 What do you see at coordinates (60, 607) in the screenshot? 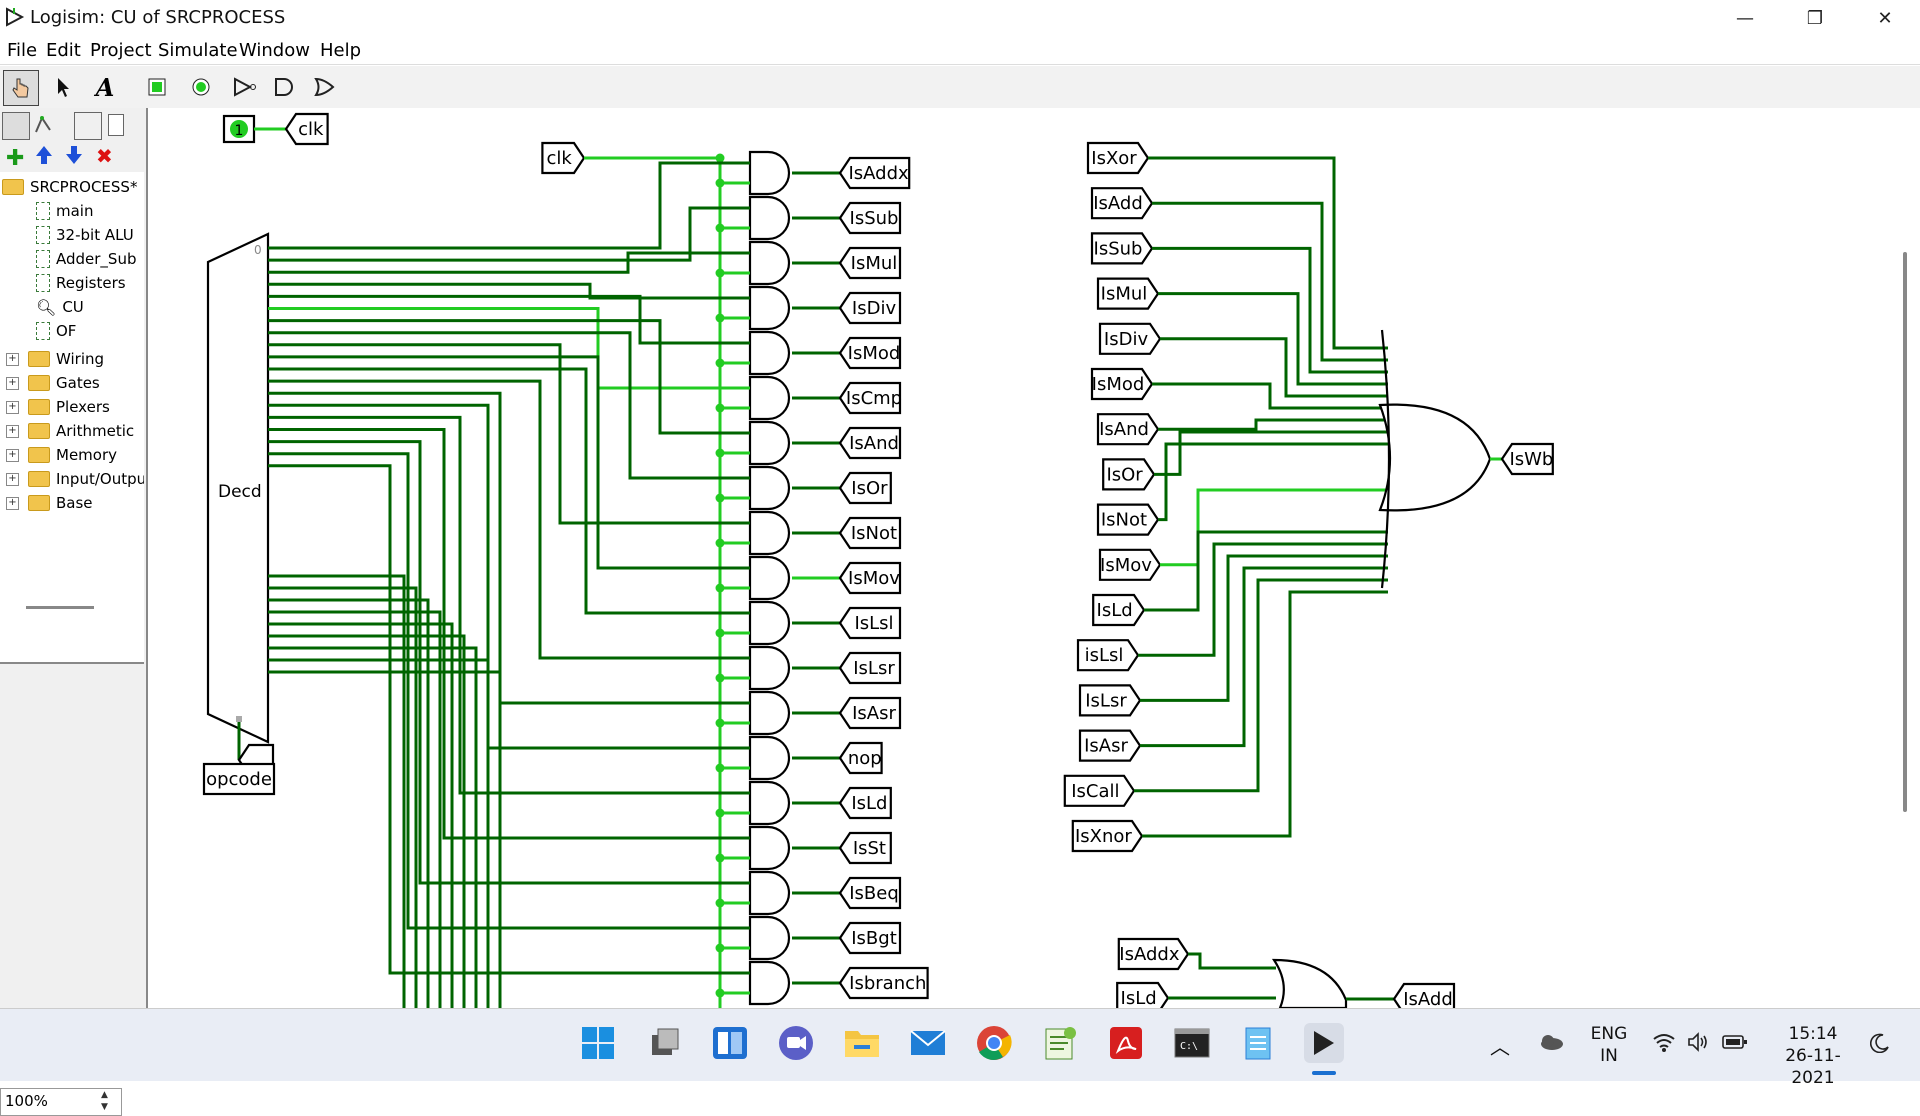
I see `tree-hscroll` at bounding box center [60, 607].